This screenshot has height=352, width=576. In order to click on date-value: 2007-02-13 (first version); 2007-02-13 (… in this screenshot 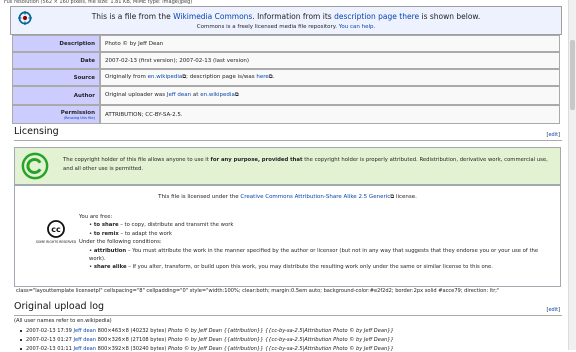, I will do `click(330, 60)`.